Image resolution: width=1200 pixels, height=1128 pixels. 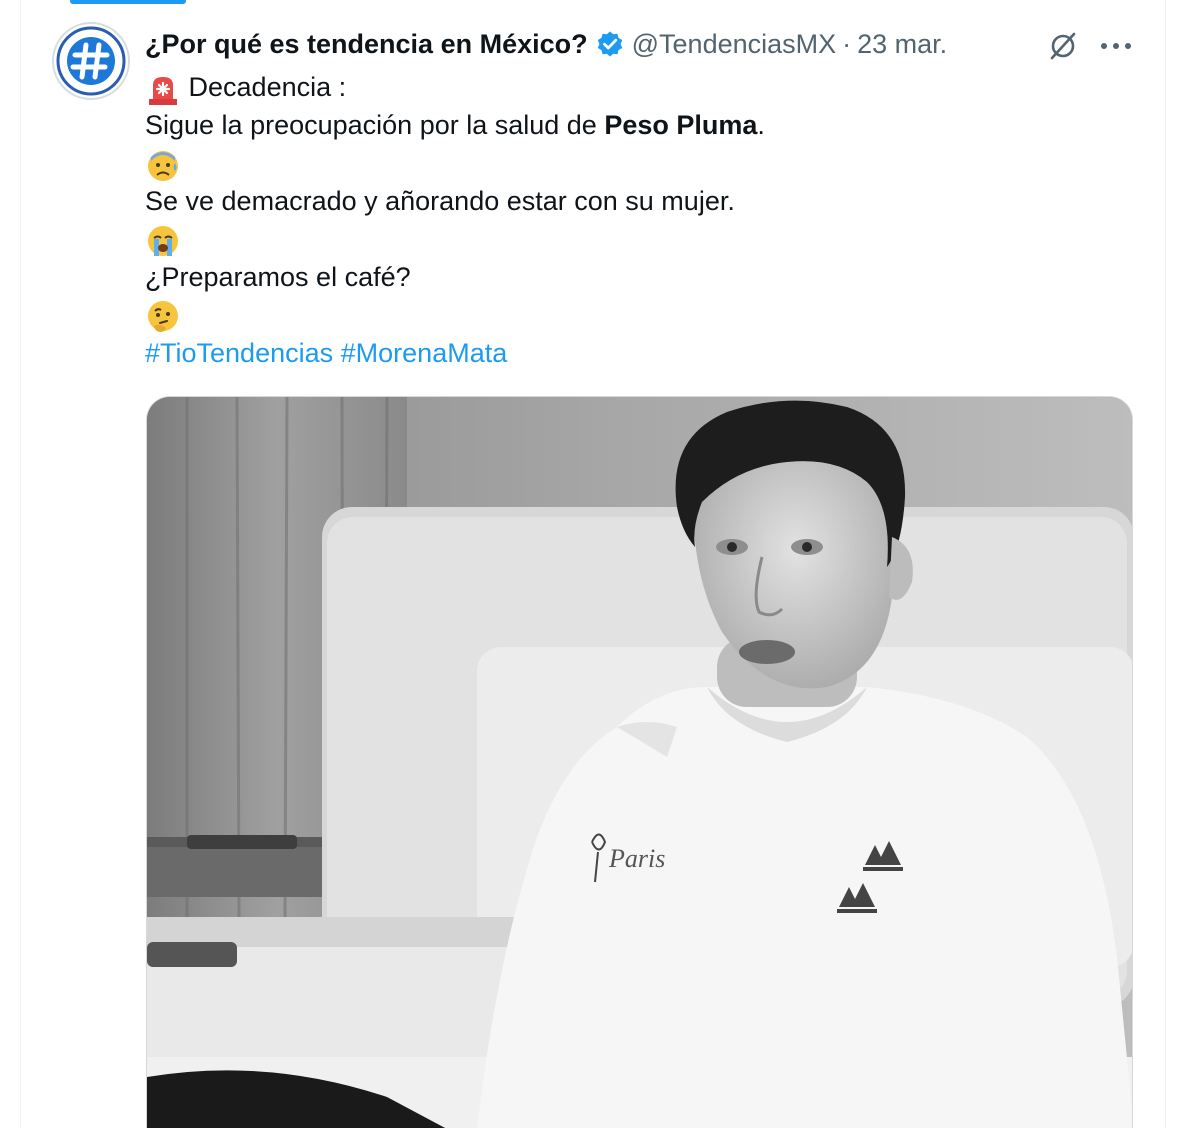 What do you see at coordinates (163, 317) in the screenshot?
I see `thinking-emoji-icon` at bounding box center [163, 317].